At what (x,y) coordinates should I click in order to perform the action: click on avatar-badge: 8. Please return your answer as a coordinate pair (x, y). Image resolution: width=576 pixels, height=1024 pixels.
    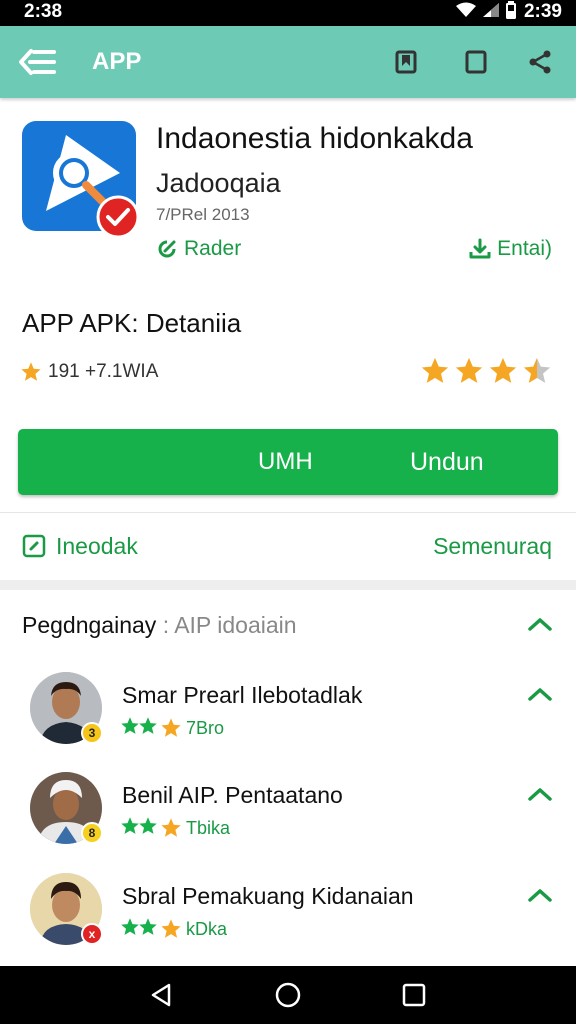
    Looking at the image, I should click on (92, 833).